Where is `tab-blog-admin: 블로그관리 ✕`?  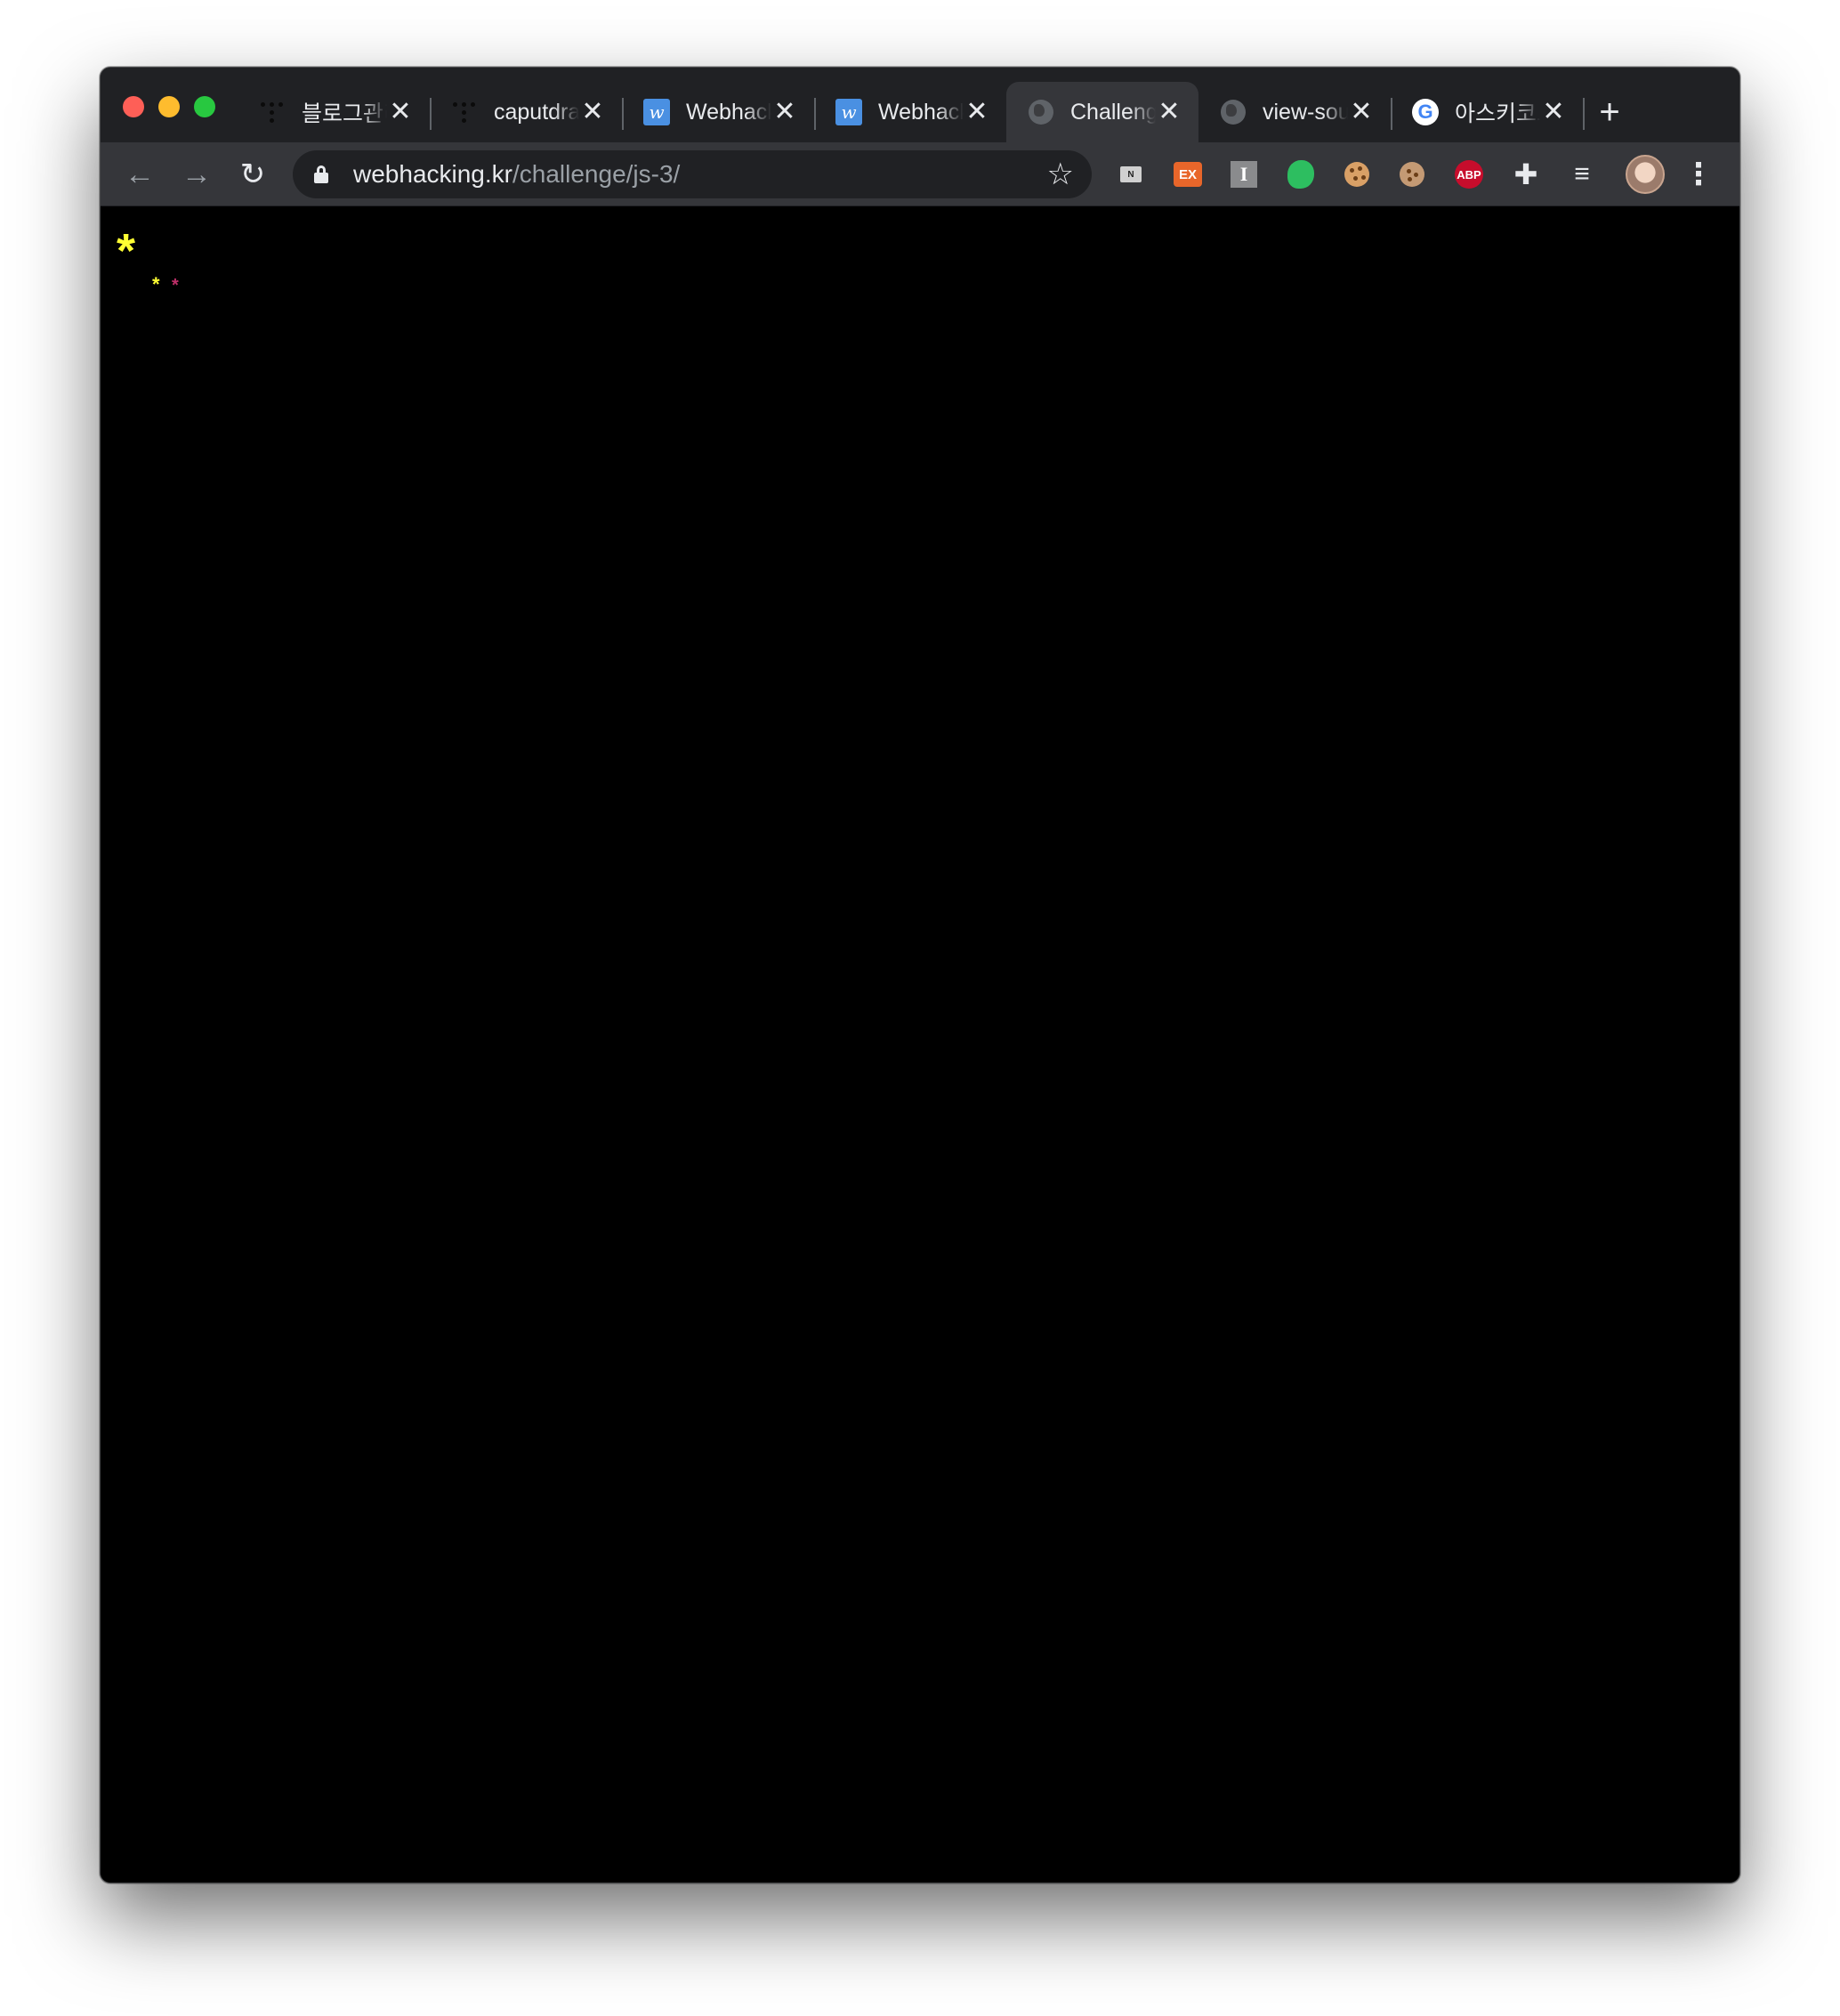
tab-blog-admin: 블로그관리 ✕ is located at coordinates (334, 112).